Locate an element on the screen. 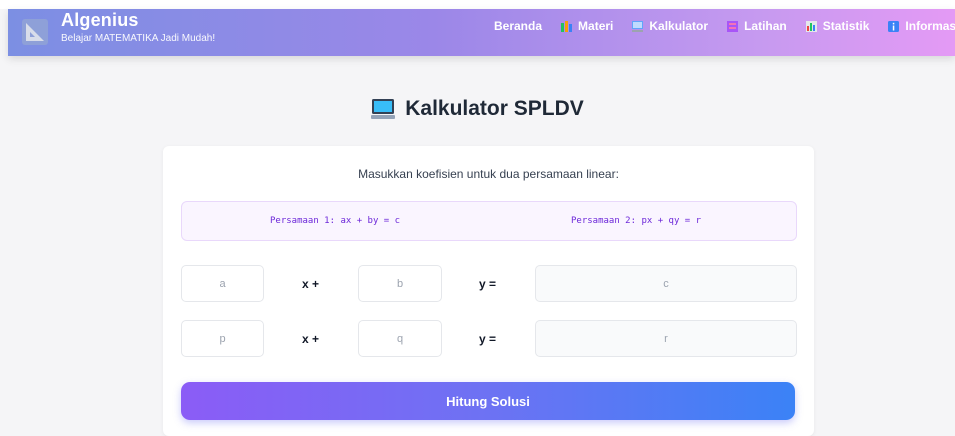 This screenshot has height=436, width=955. triangle-ruler-icon is located at coordinates (35, 32).